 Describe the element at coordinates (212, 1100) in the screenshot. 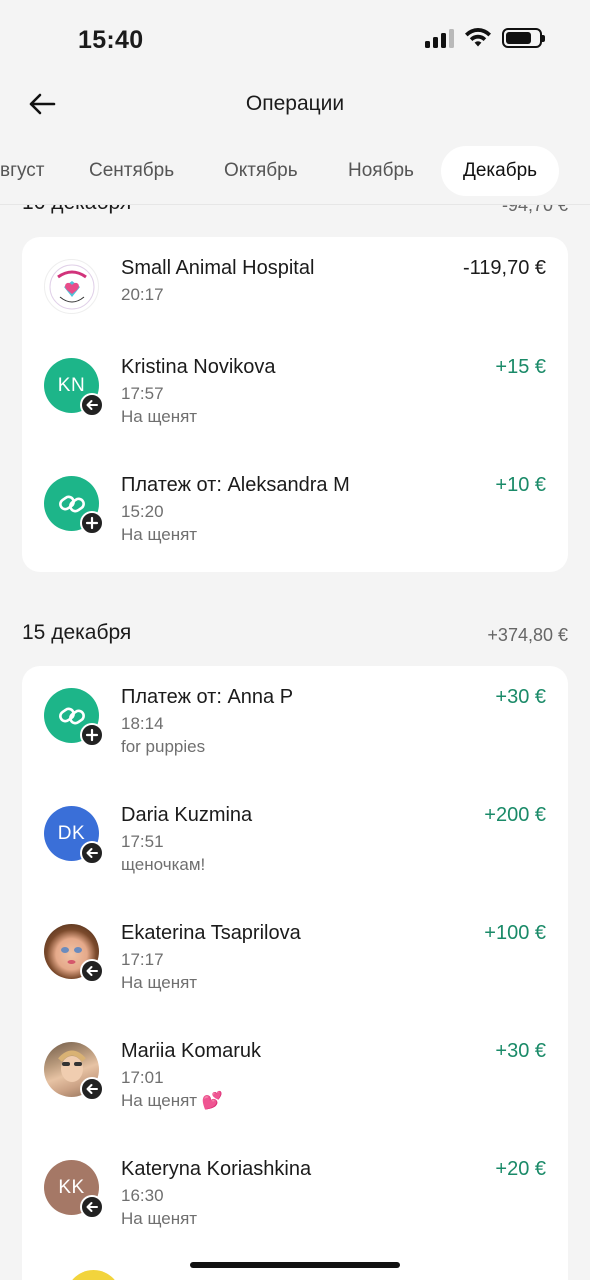

I see `hearts-emoji: 💕` at that location.